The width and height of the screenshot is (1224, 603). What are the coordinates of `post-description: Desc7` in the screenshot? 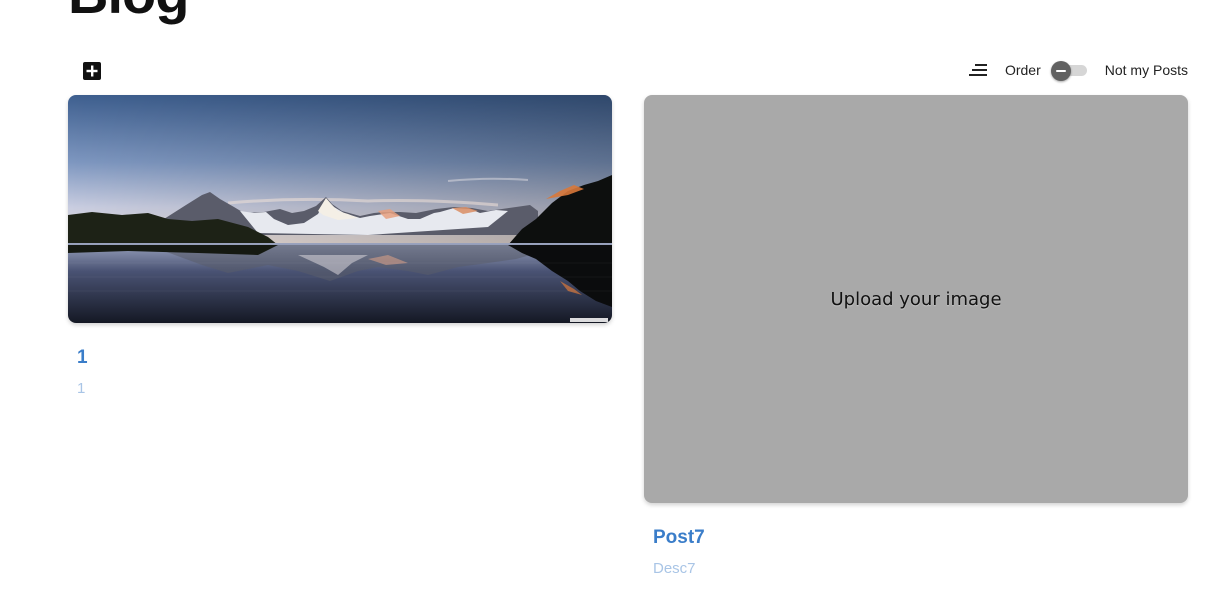 It's located at (674, 568).